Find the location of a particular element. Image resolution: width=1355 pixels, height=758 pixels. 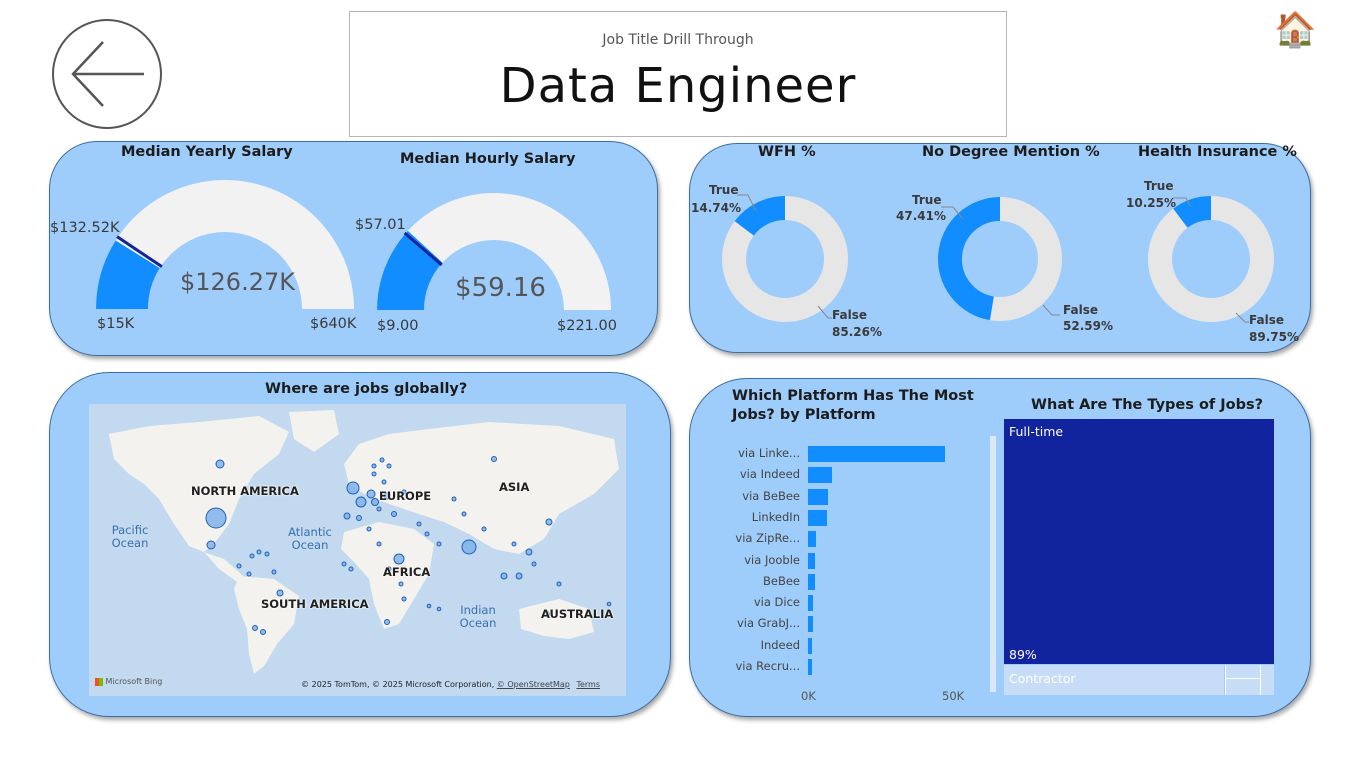

job-types-title: What Are The Types of Jobs? is located at coordinates (1147, 405).